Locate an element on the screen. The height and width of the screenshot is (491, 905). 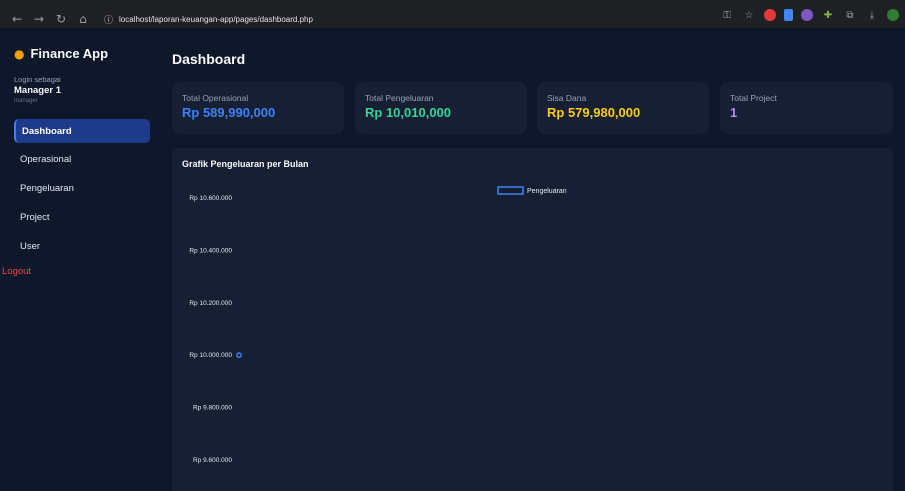
card-label: Total Pengeluaran is located at coordinates (399, 98).